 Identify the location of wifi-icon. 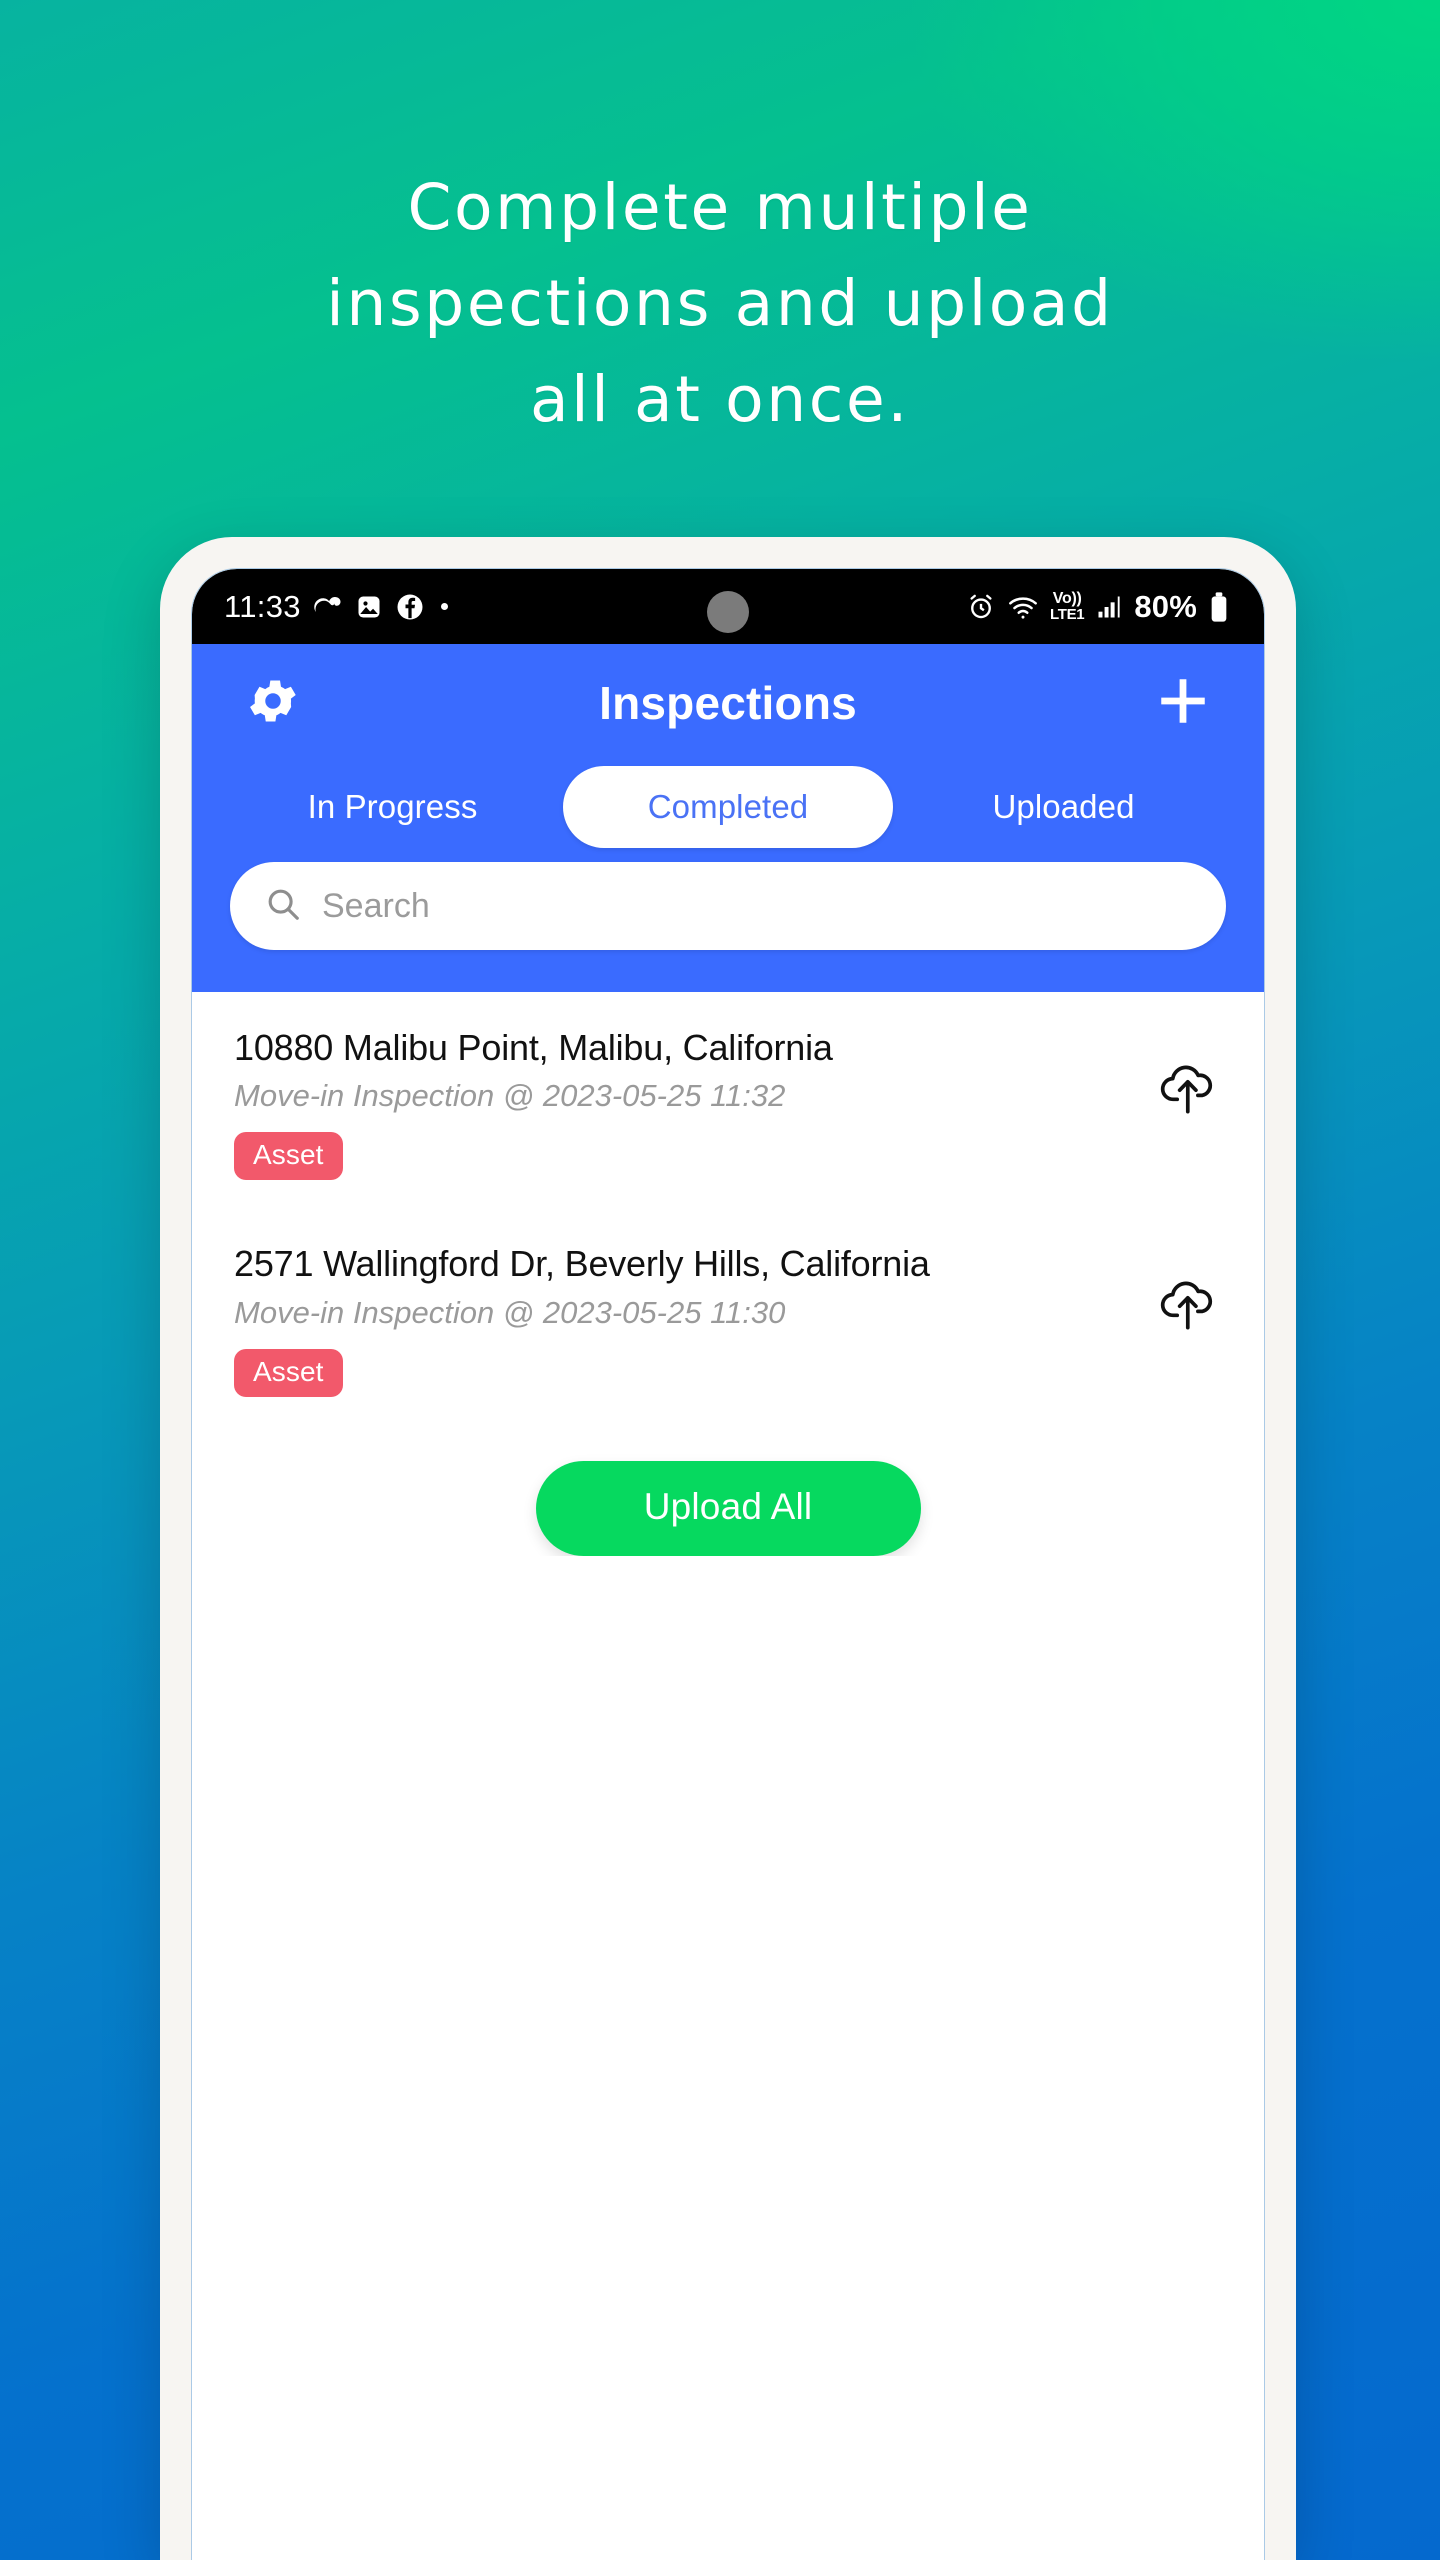
(1023, 607).